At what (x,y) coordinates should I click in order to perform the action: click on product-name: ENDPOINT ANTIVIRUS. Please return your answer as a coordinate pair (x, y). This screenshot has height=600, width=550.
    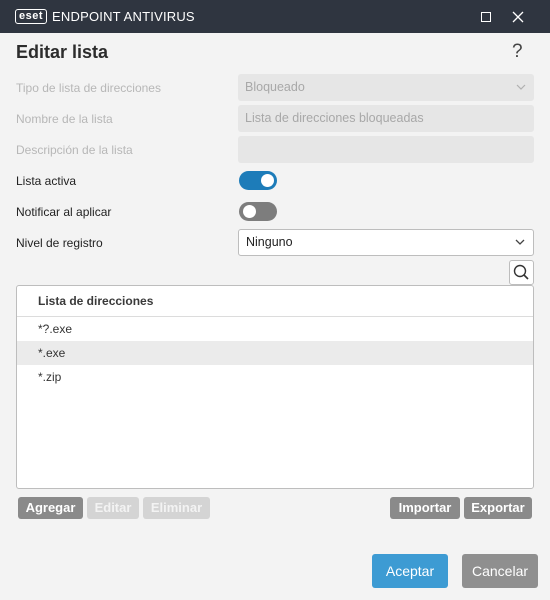
    Looking at the image, I should click on (123, 16).